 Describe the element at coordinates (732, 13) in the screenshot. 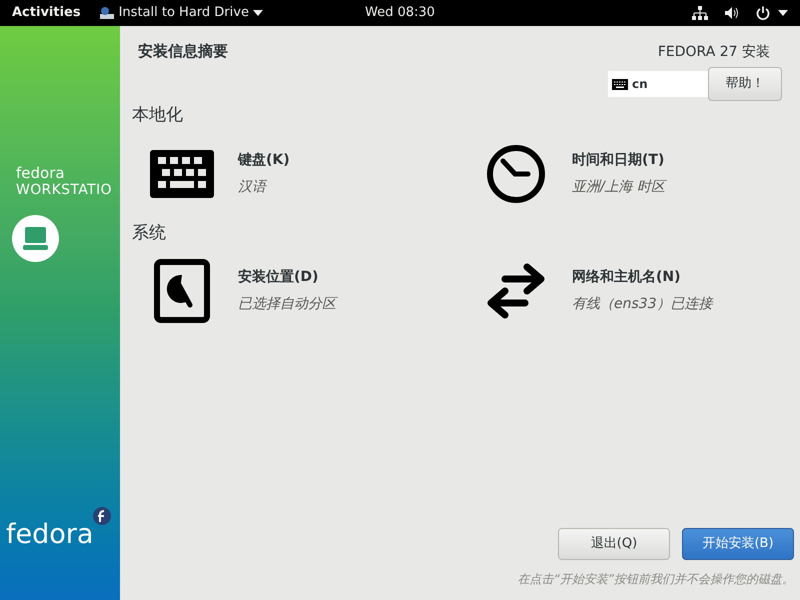

I see `volume-icon` at that location.